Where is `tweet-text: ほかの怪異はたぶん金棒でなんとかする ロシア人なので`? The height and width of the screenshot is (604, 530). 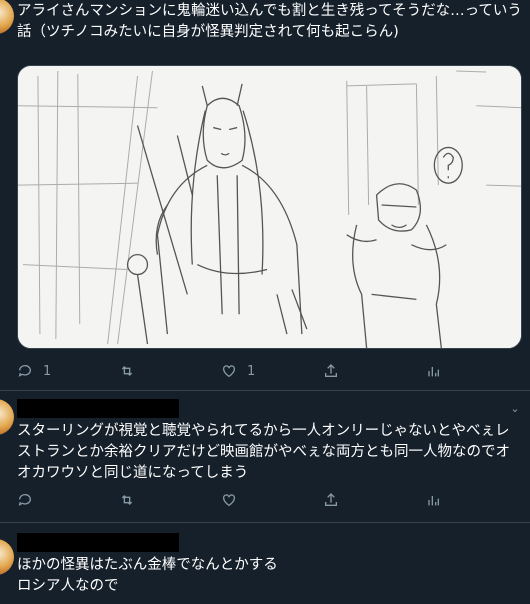 tweet-text: ほかの怪異はたぶん金棒でなんとかする ロシア人なので is located at coordinates (147, 575).